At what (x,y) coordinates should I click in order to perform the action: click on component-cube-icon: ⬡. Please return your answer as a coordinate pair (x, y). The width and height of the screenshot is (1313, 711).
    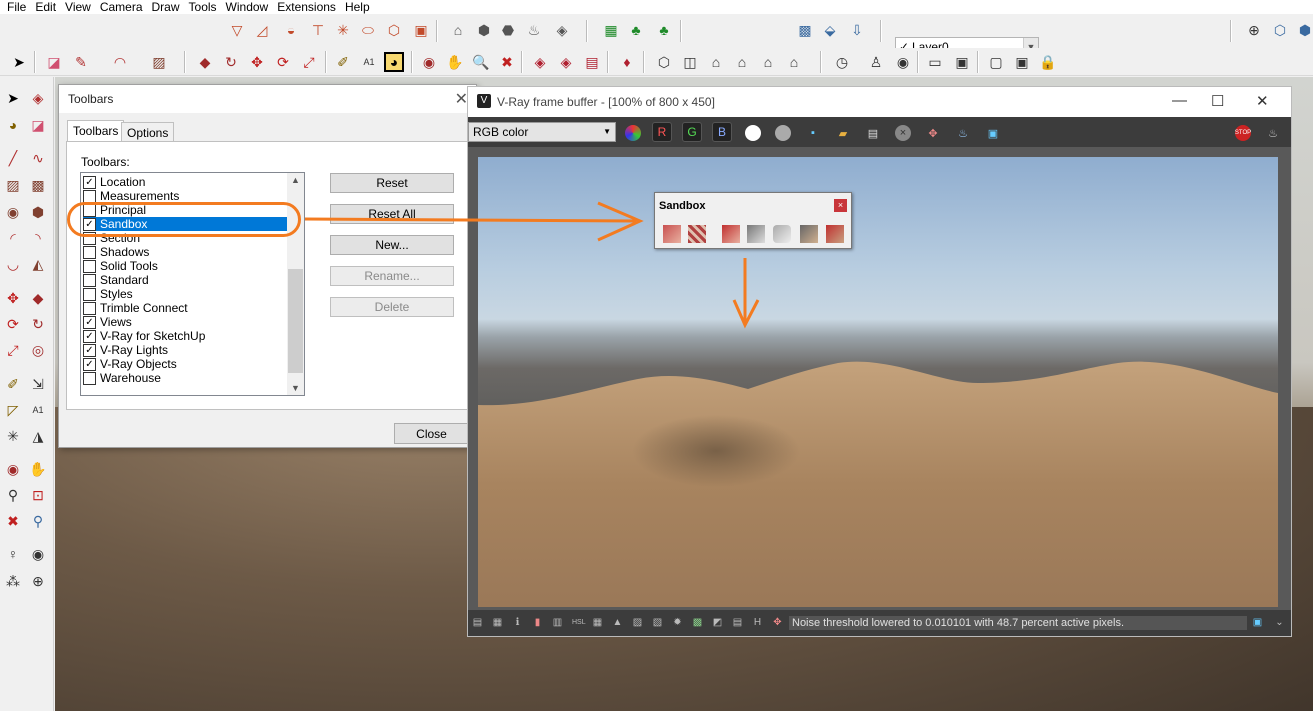
    Looking at the image, I should click on (1280, 30).